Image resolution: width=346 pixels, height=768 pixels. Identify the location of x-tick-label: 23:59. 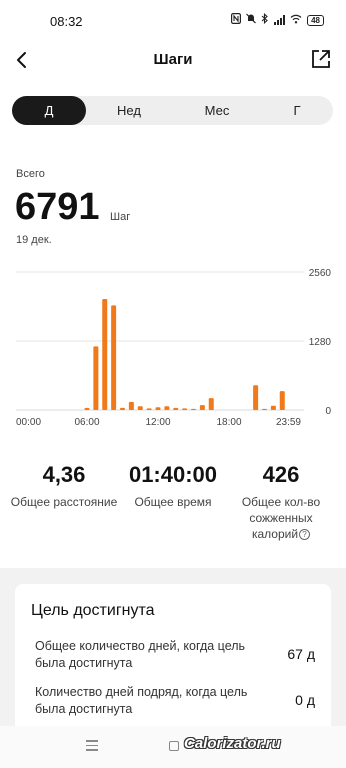
(288, 422).